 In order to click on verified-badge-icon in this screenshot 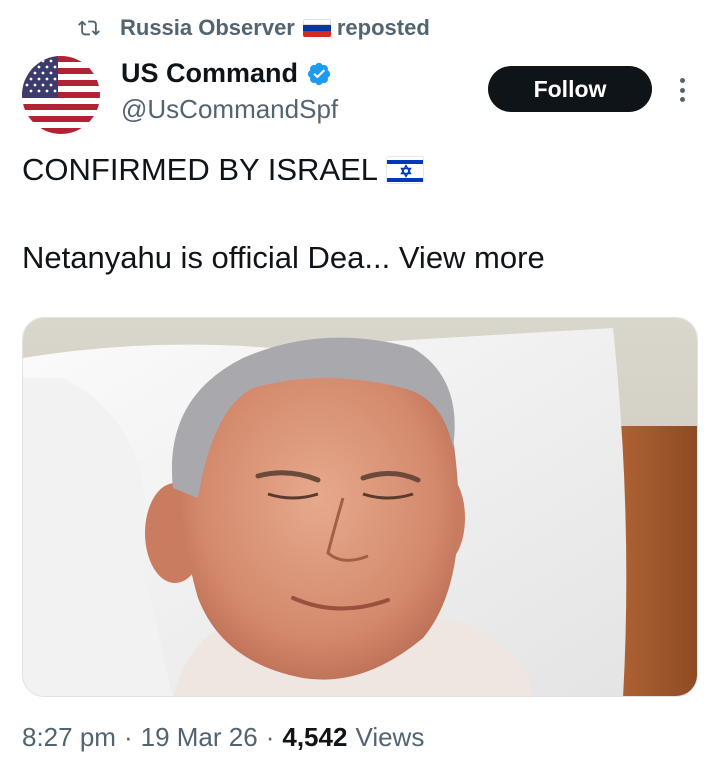, I will do `click(319, 74)`.